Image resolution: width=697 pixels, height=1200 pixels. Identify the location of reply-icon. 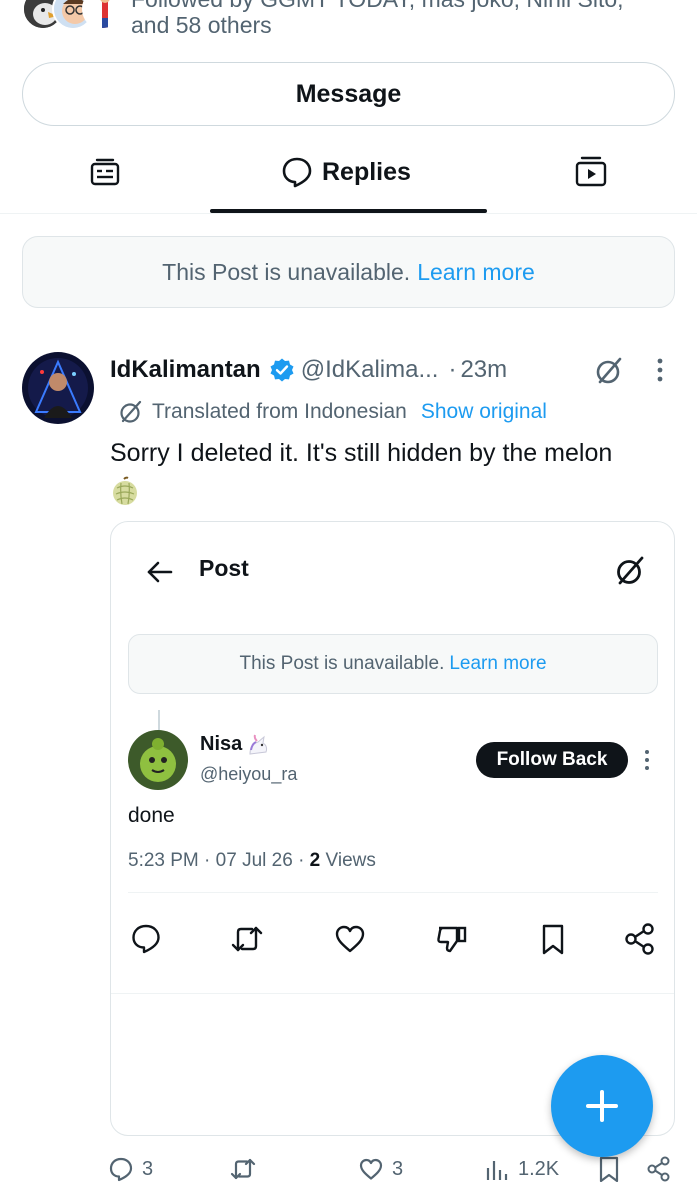
(121, 1169).